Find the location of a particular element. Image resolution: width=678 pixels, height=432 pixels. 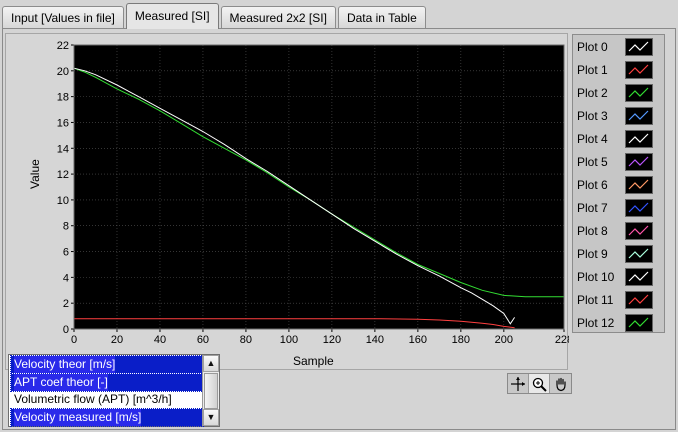

x-tick-label: 60 is located at coordinates (203, 340).